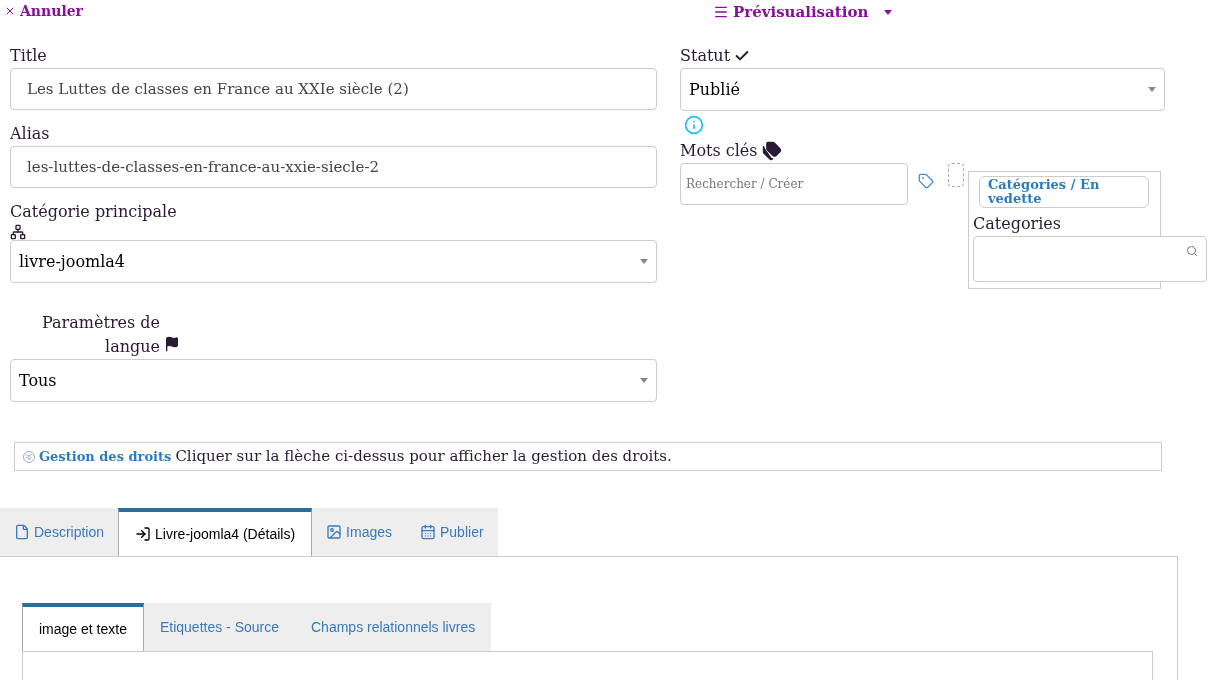  I want to click on rights-link: Gestion des droits, so click(105, 456).